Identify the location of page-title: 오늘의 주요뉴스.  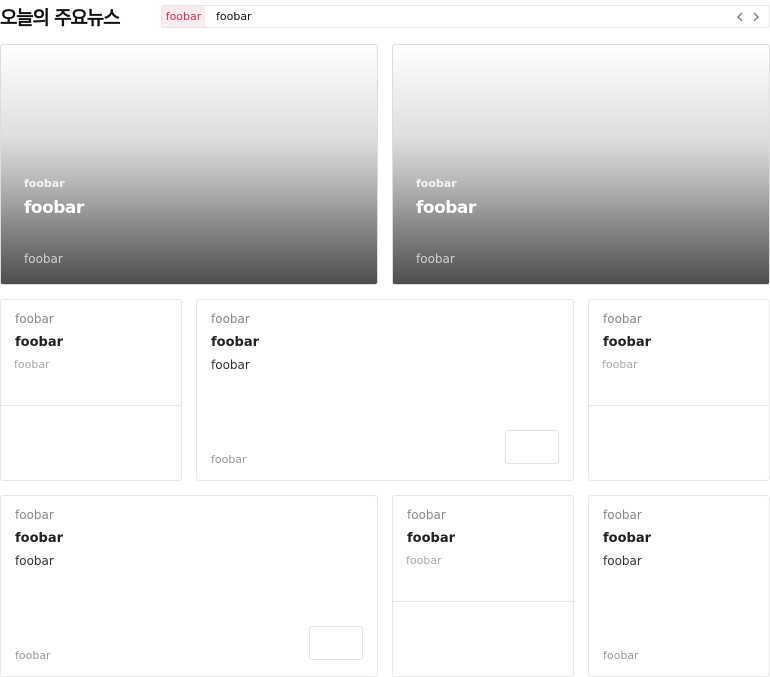
(60, 18).